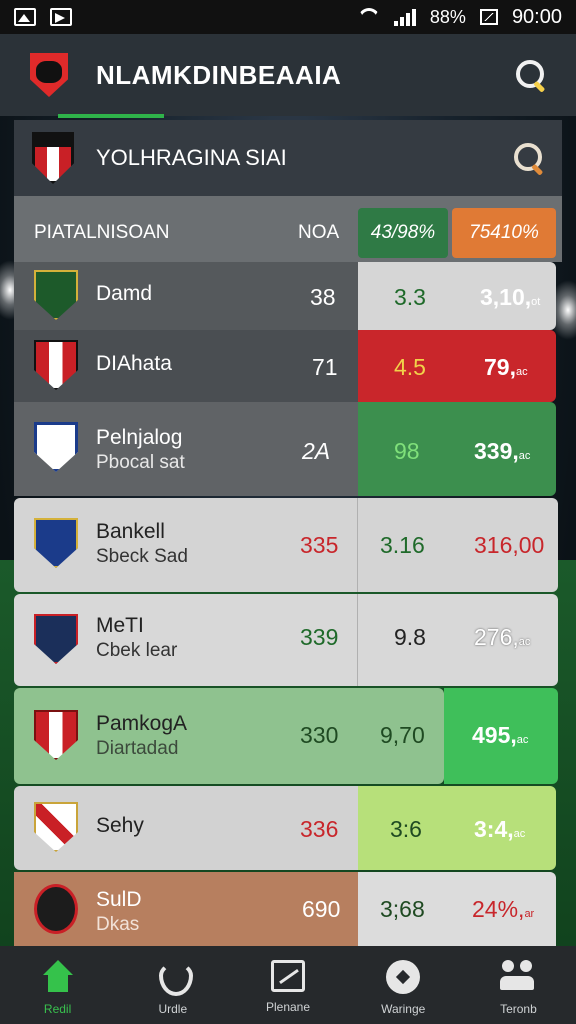 This screenshot has width=576, height=1024. Describe the element at coordinates (111, 116) in the screenshot. I see `header-tab-indicator` at that location.